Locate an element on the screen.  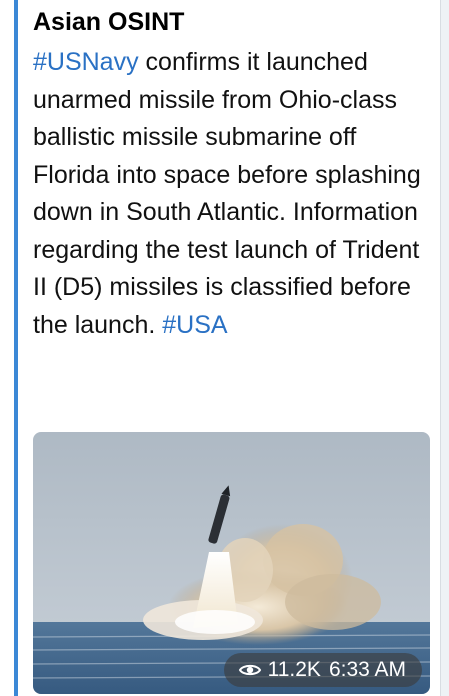
quote-accent-bar is located at coordinates (16, 348).